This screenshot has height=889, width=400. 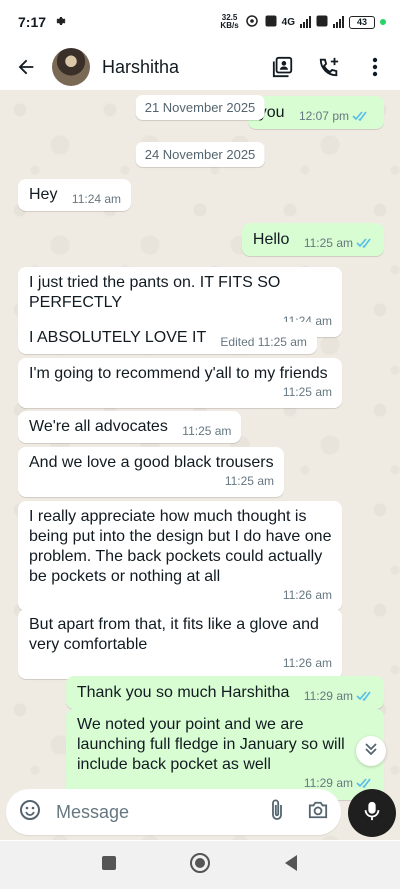 I want to click on double-chevron-down-icon, so click(x=371, y=751).